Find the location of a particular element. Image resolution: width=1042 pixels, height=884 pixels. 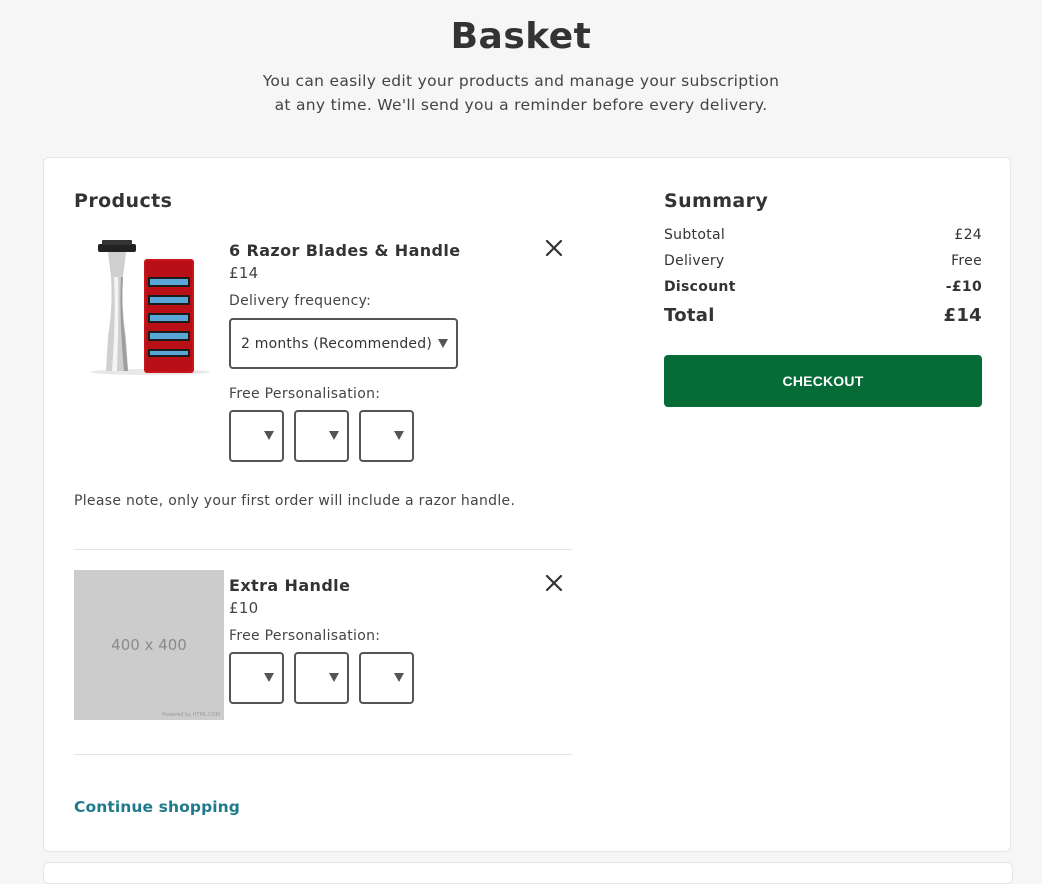

product-price-razor: £14 is located at coordinates (244, 273).